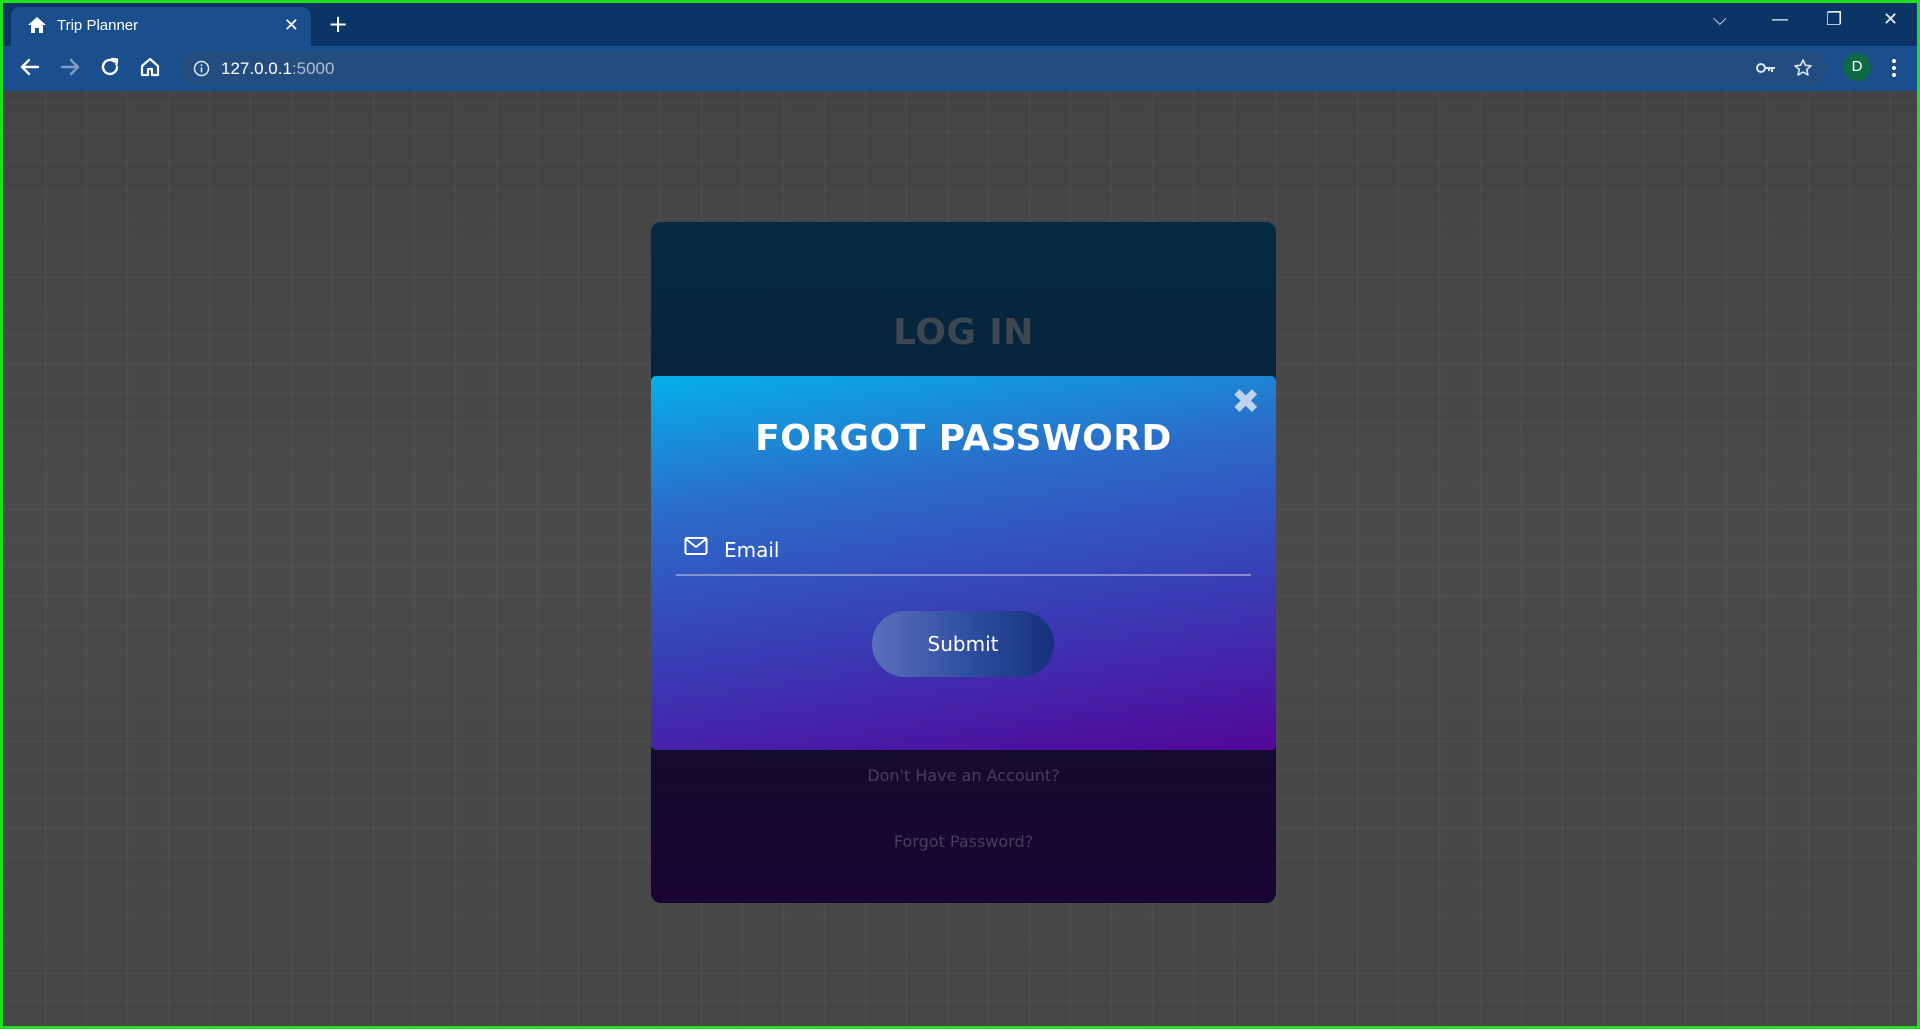 The width and height of the screenshot is (1920, 1029). I want to click on site-info-icon, so click(201, 71).